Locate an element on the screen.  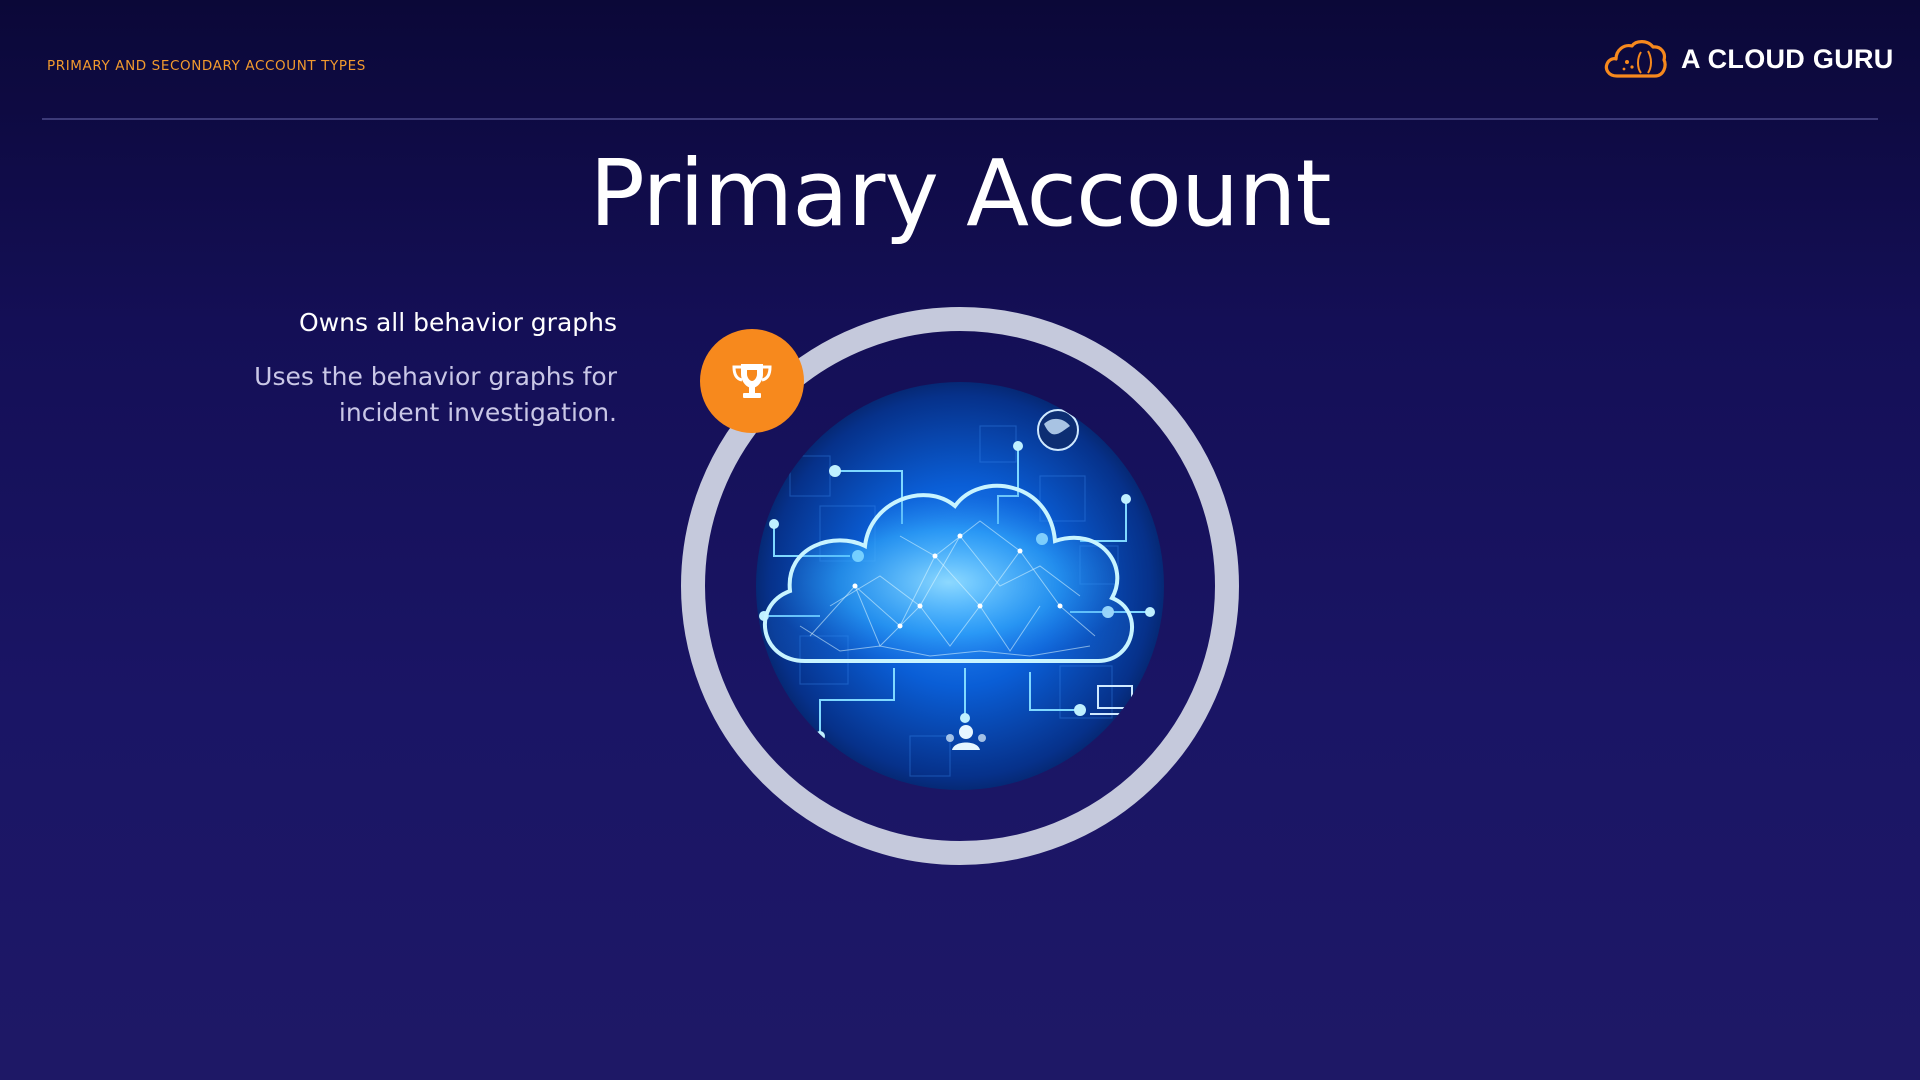
globe-icon is located at coordinates (1058, 430).